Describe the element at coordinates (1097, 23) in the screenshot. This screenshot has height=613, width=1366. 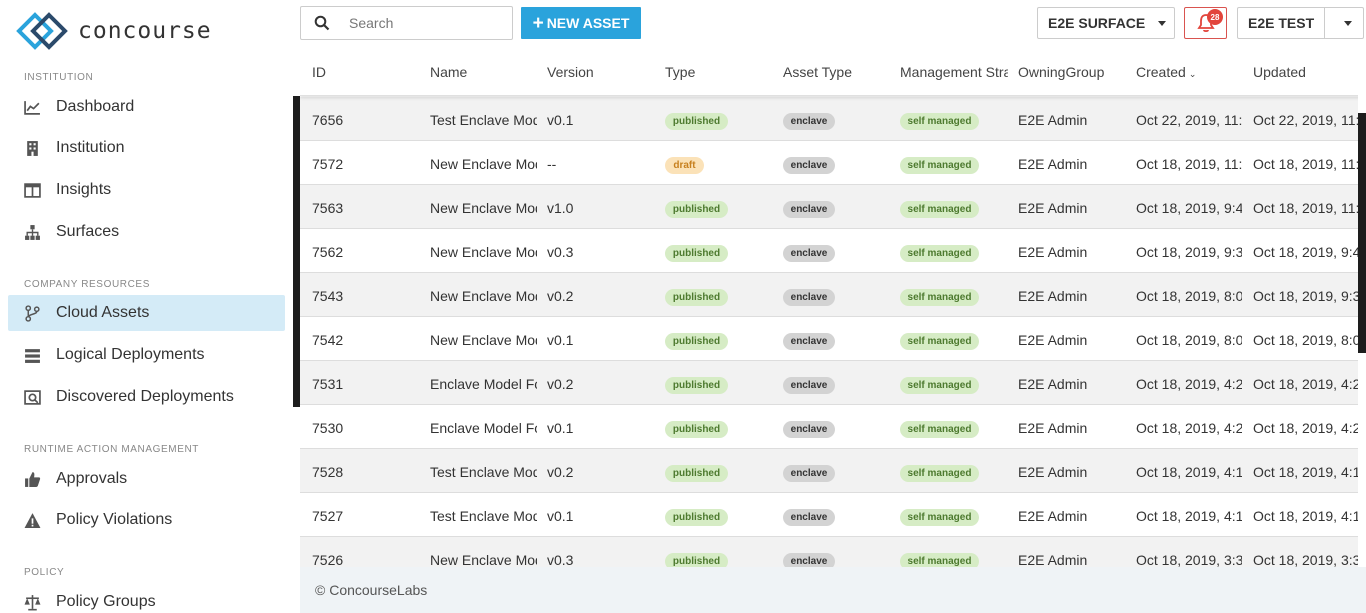
I see `surface-select-value: E2E SURFACE` at that location.